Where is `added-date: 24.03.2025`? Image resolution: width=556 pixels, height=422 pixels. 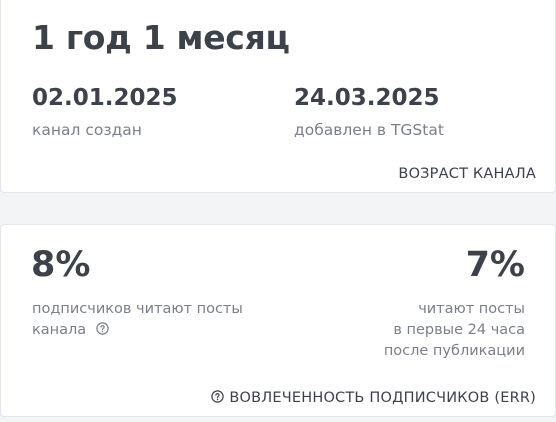 added-date: 24.03.2025 is located at coordinates (367, 98).